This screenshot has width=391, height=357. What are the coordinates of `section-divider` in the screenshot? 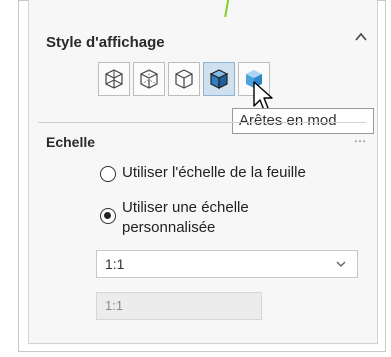 It's located at (202, 122).